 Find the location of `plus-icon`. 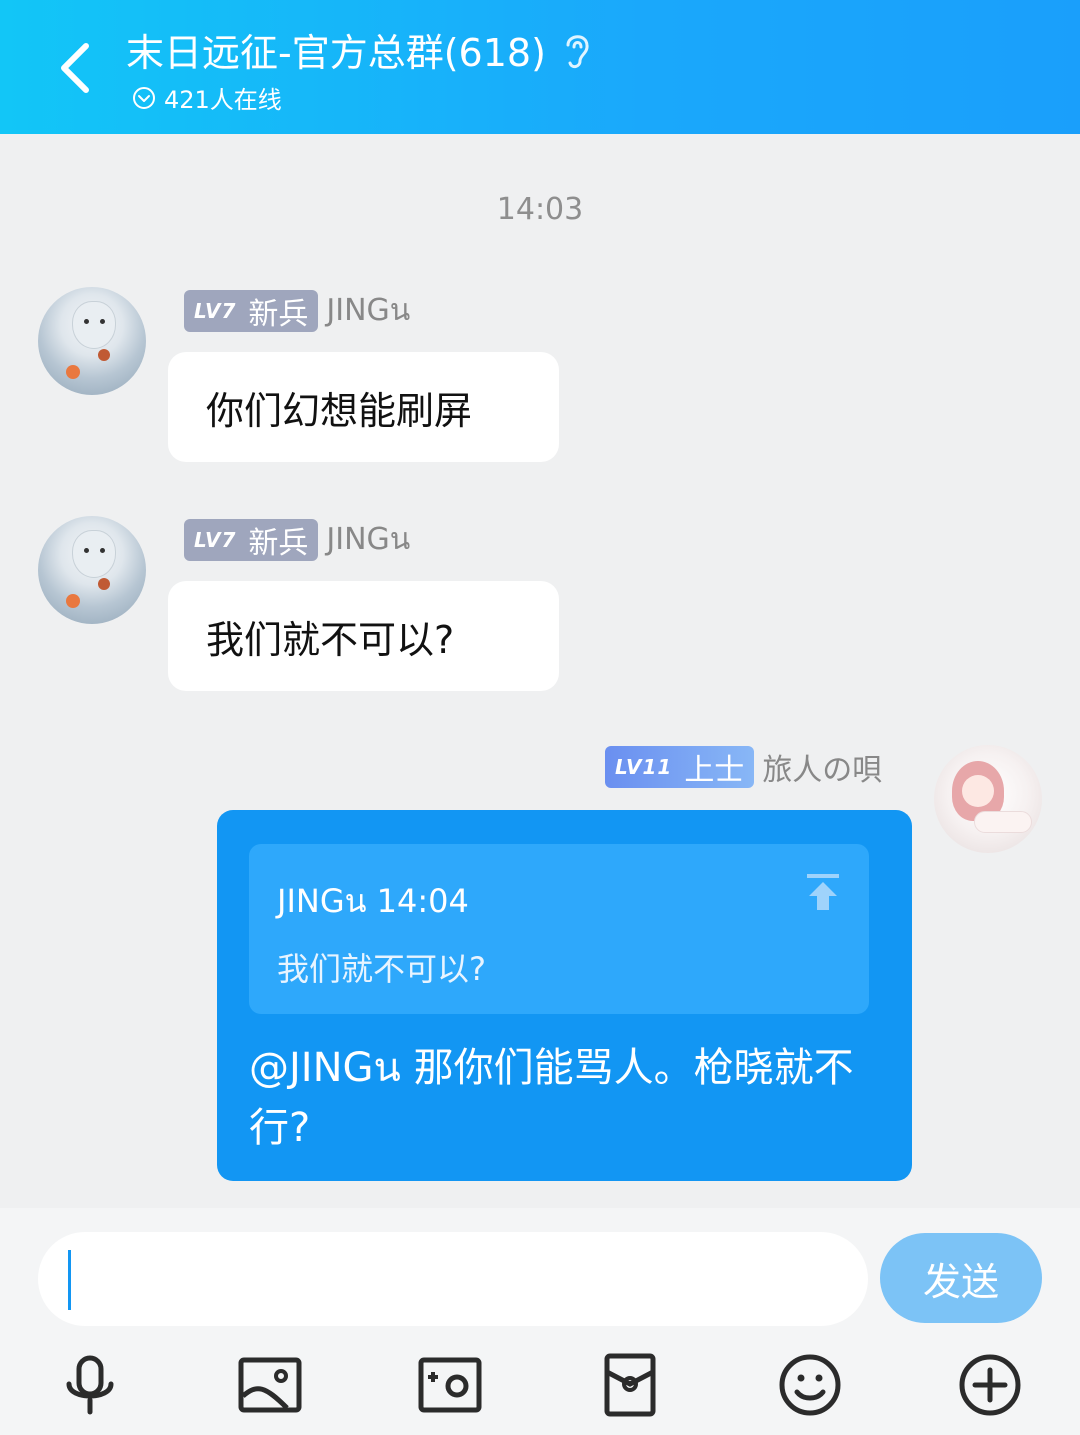

plus-icon is located at coordinates (990, 1385).